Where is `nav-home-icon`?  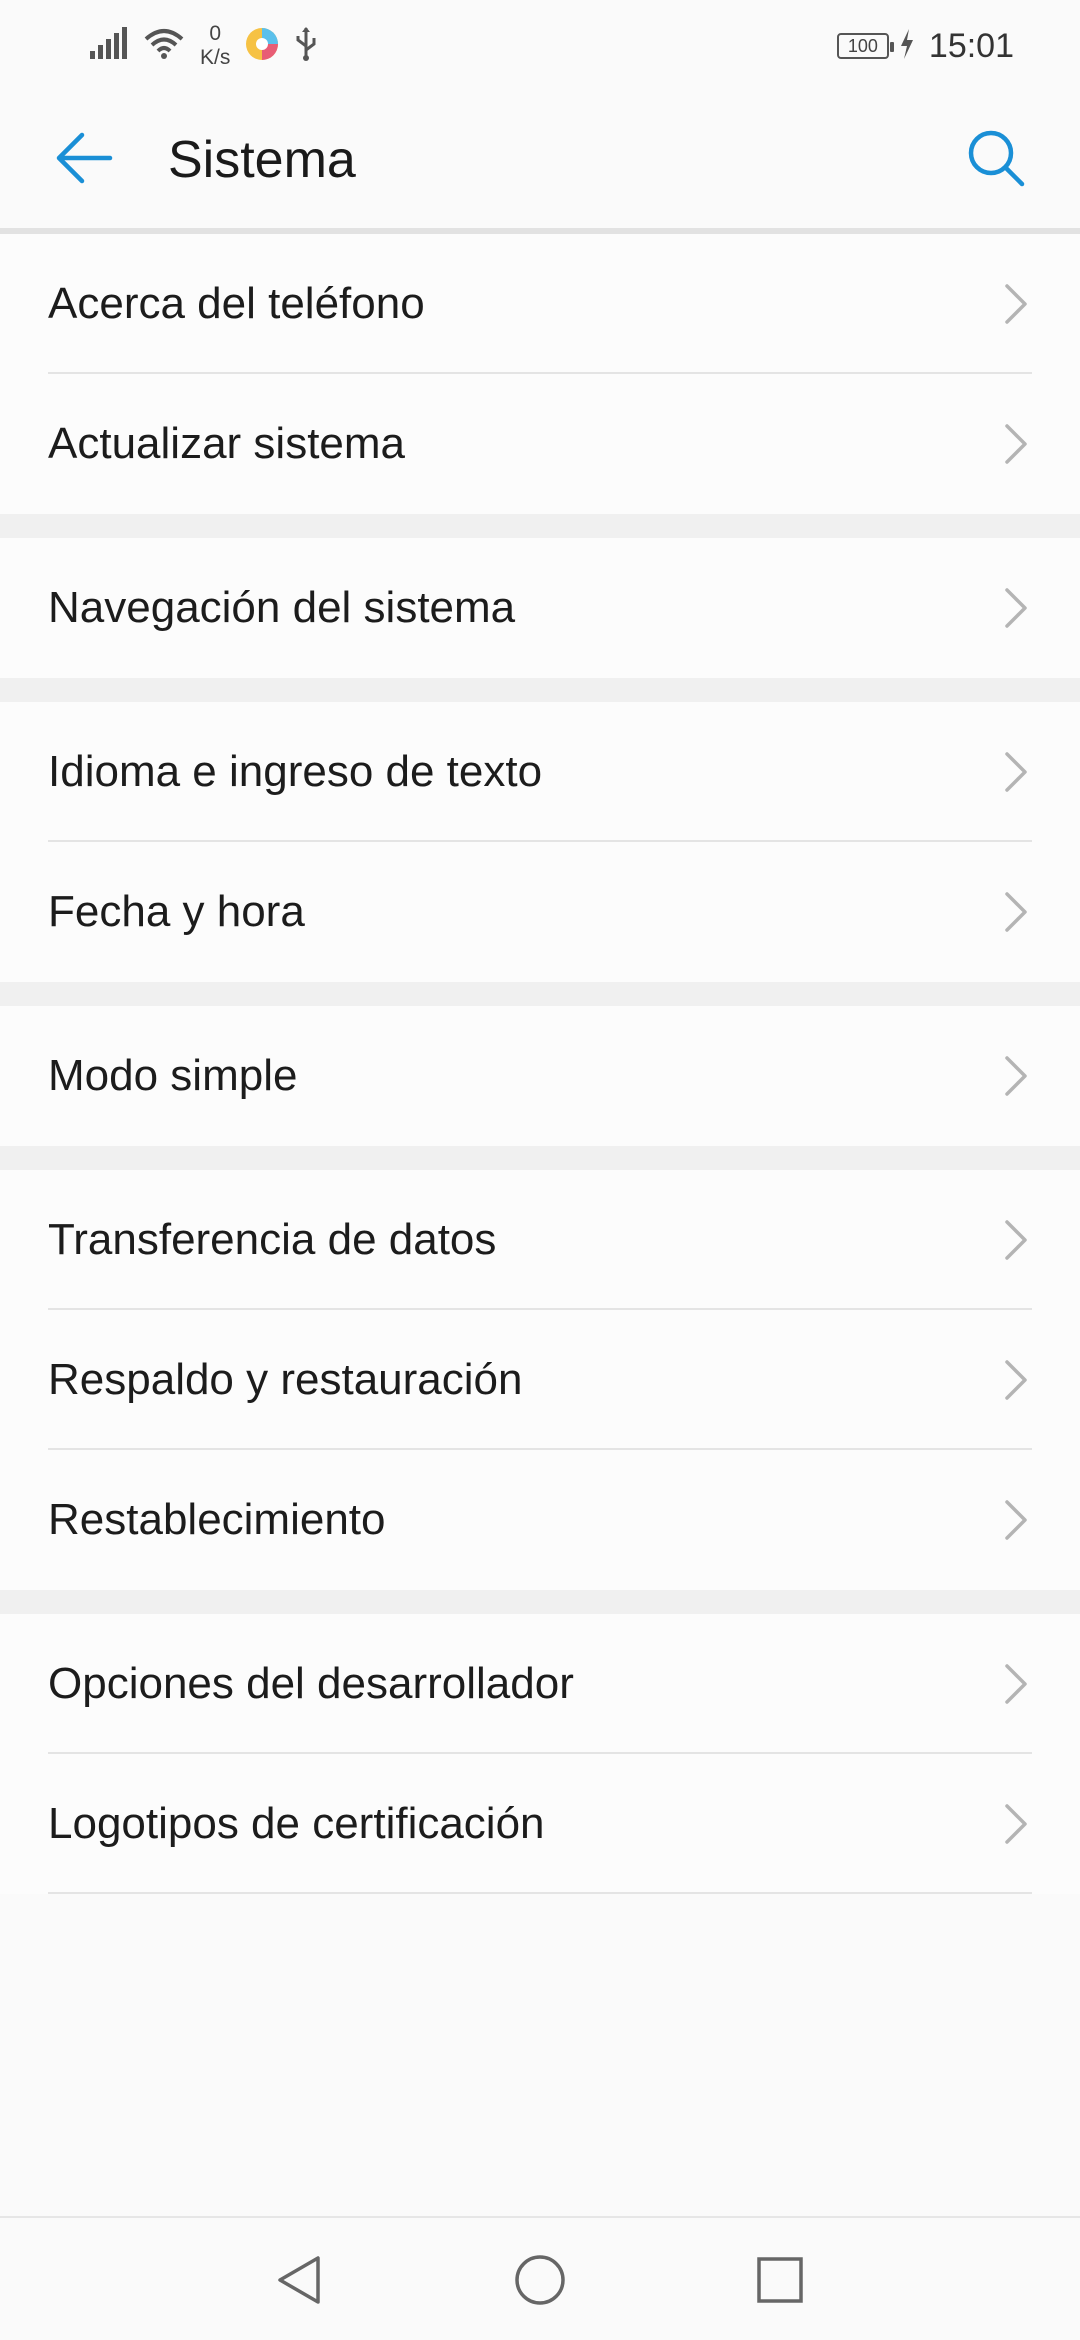
nav-home-icon is located at coordinates (540, 2280).